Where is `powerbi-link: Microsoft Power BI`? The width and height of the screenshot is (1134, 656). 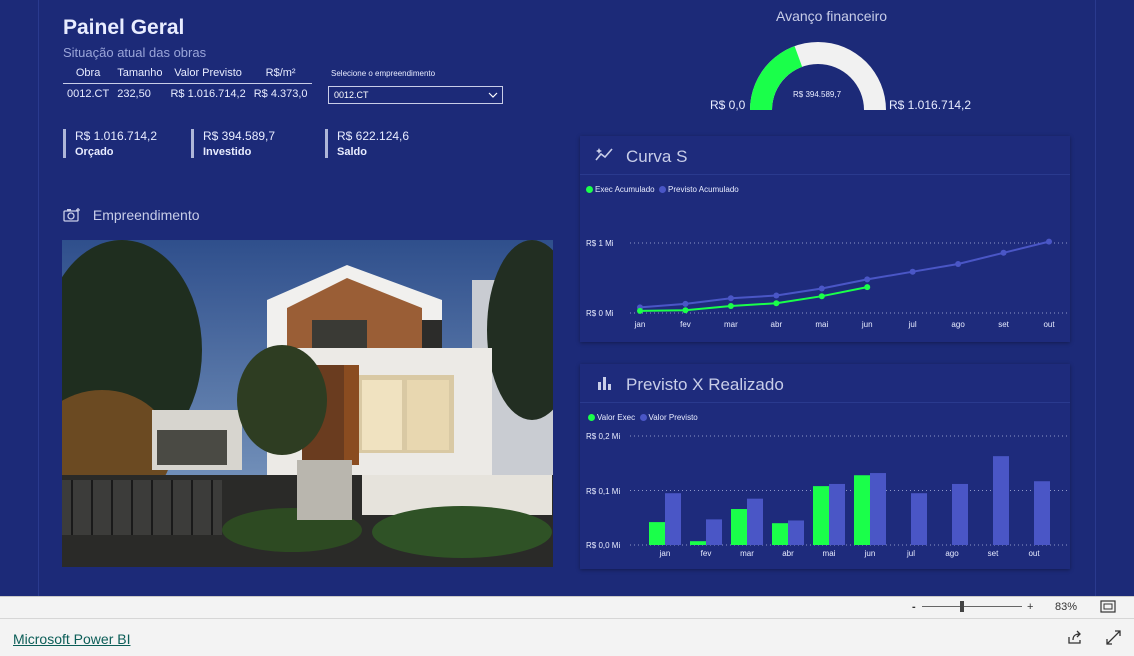 powerbi-link: Microsoft Power BI is located at coordinates (71, 639).